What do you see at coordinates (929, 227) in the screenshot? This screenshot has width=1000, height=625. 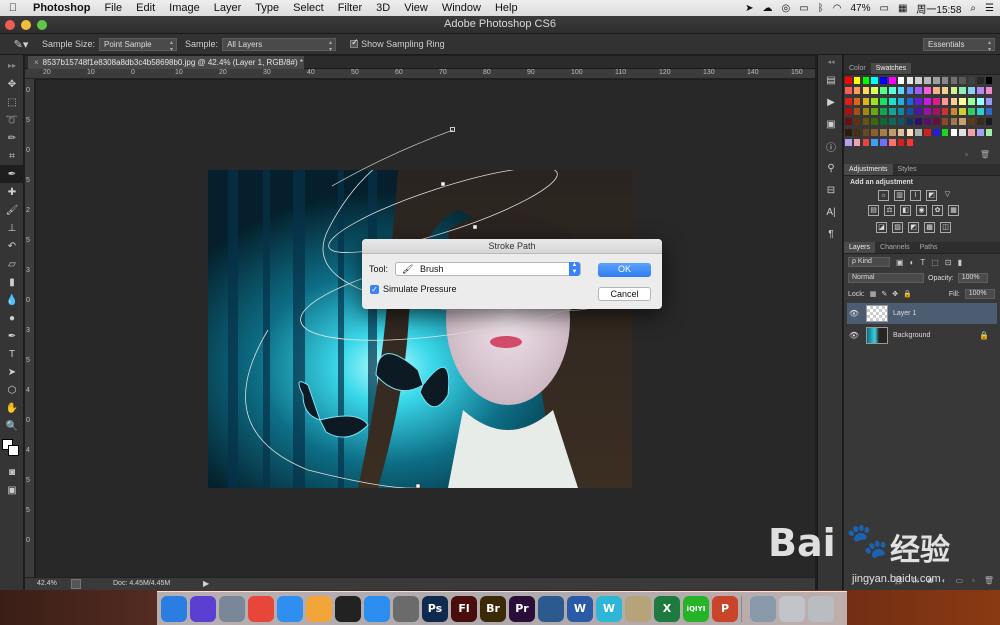 I see `gradient-map-adjust-icon: ▩` at bounding box center [929, 227].